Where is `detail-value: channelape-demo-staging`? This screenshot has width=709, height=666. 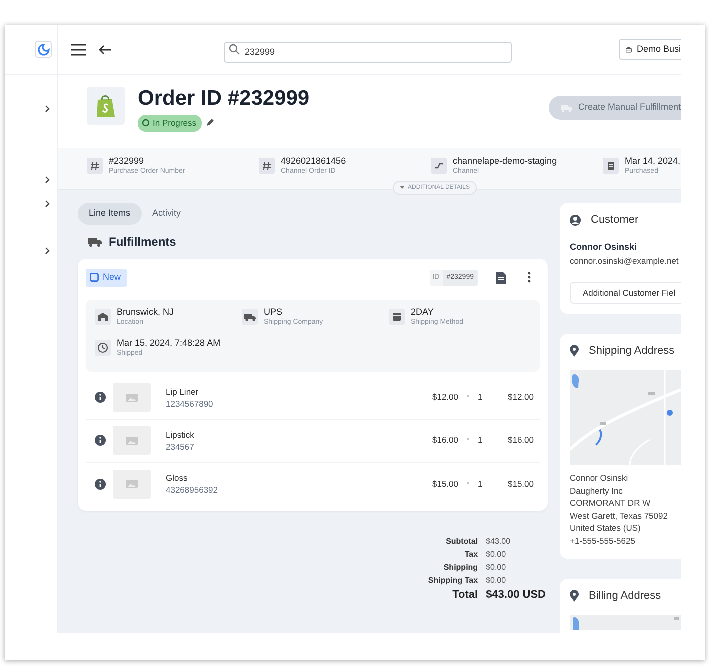
detail-value: channelape-demo-staging is located at coordinates (505, 161).